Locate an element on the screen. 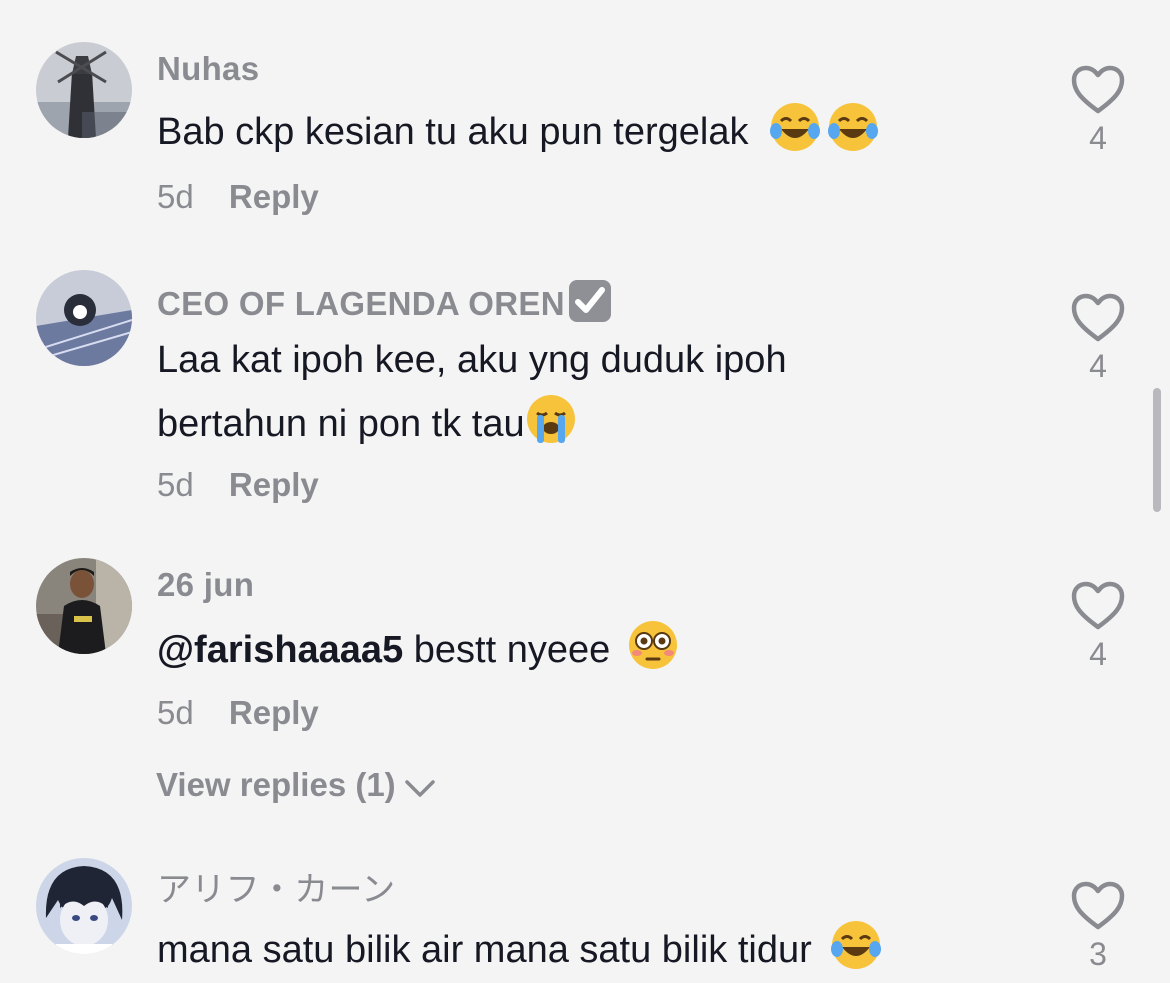 The height and width of the screenshot is (983, 1170). loudly-crying-face-icon is located at coordinates (551, 419).